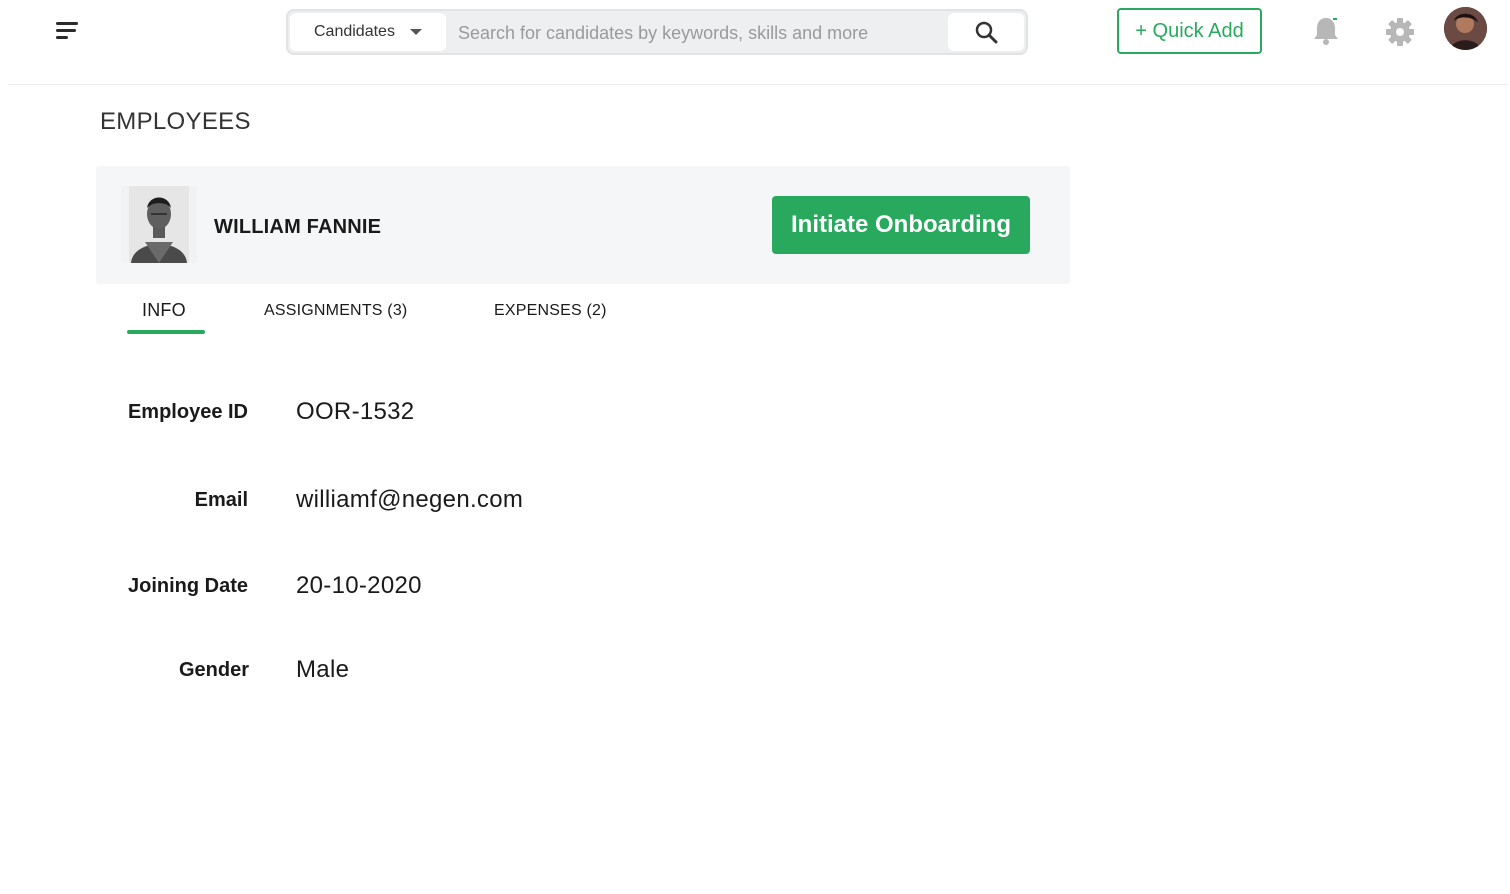 This screenshot has width=1510, height=894. Describe the element at coordinates (410, 499) in the screenshot. I see `email-value: williamf@negen.com` at that location.